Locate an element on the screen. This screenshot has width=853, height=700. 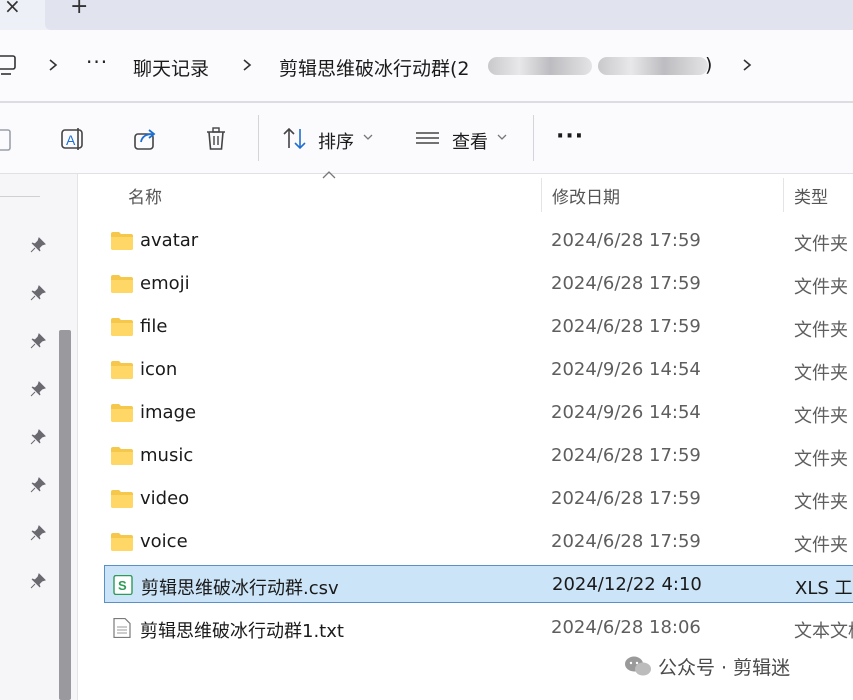
nav-scrollbar is located at coordinates (65, 515).